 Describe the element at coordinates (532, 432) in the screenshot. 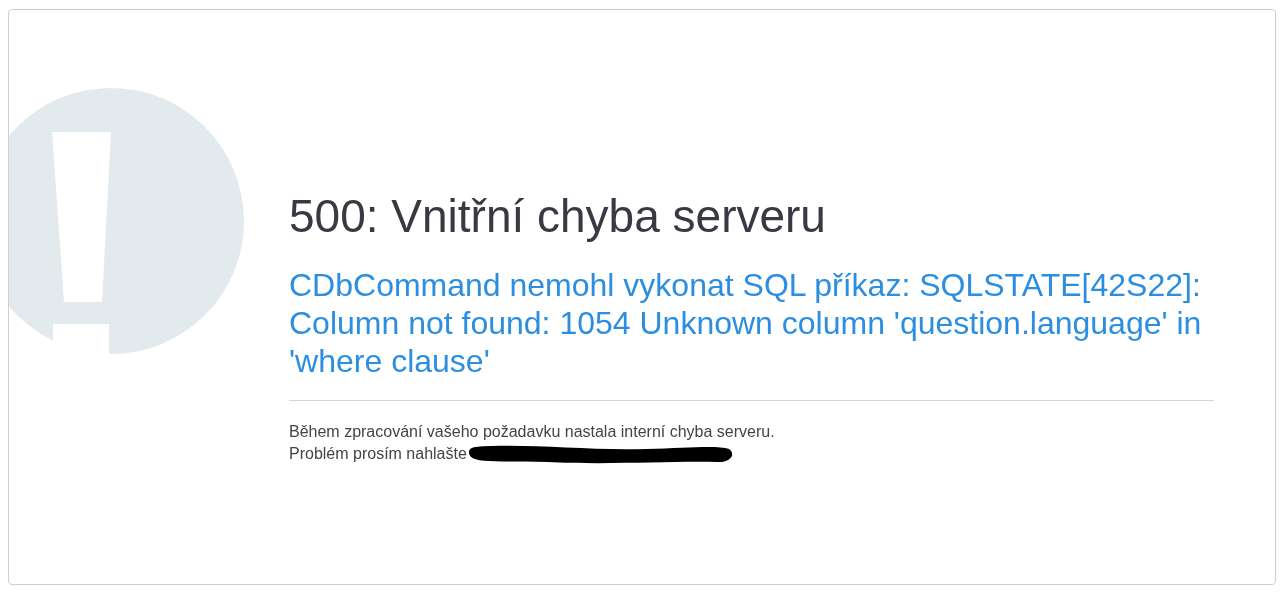

I see `info-text: Během zpracování vašeho požadavku nastala interní chyba serveru.` at that location.